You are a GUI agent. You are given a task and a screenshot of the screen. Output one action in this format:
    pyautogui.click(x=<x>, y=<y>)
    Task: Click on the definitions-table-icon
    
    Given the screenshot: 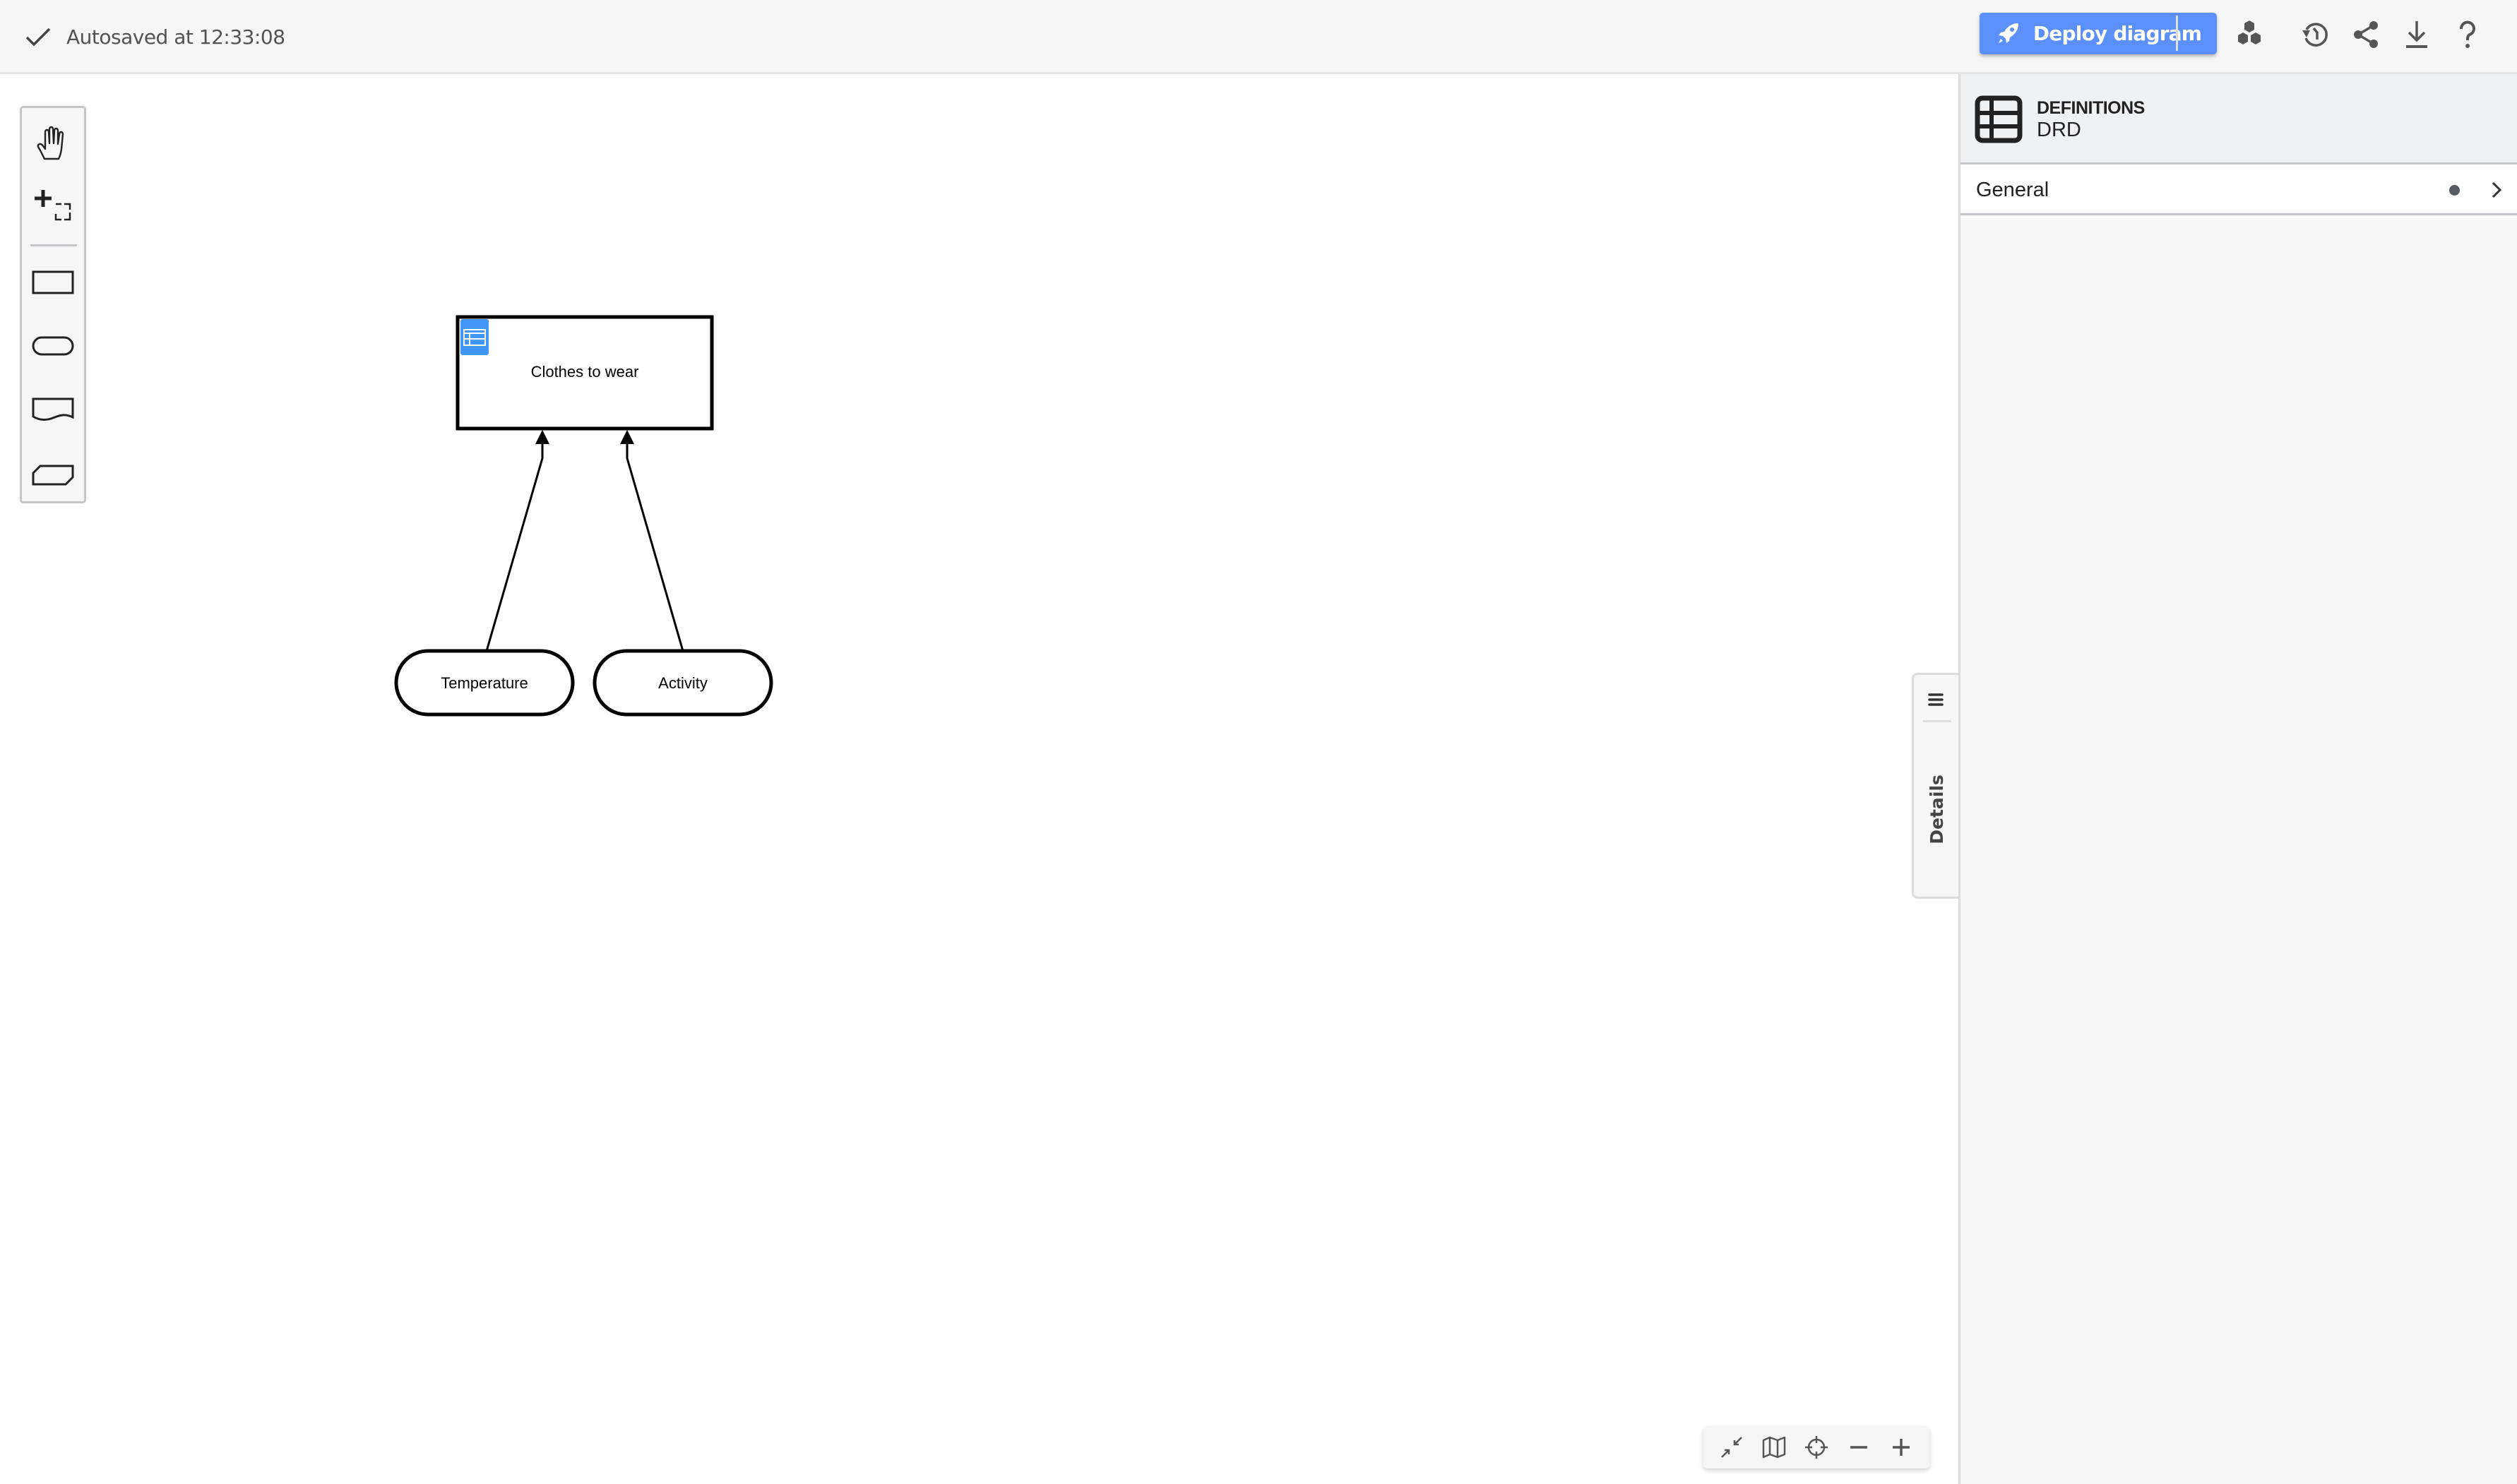 What is the action you would take?
    pyautogui.click(x=1999, y=119)
    